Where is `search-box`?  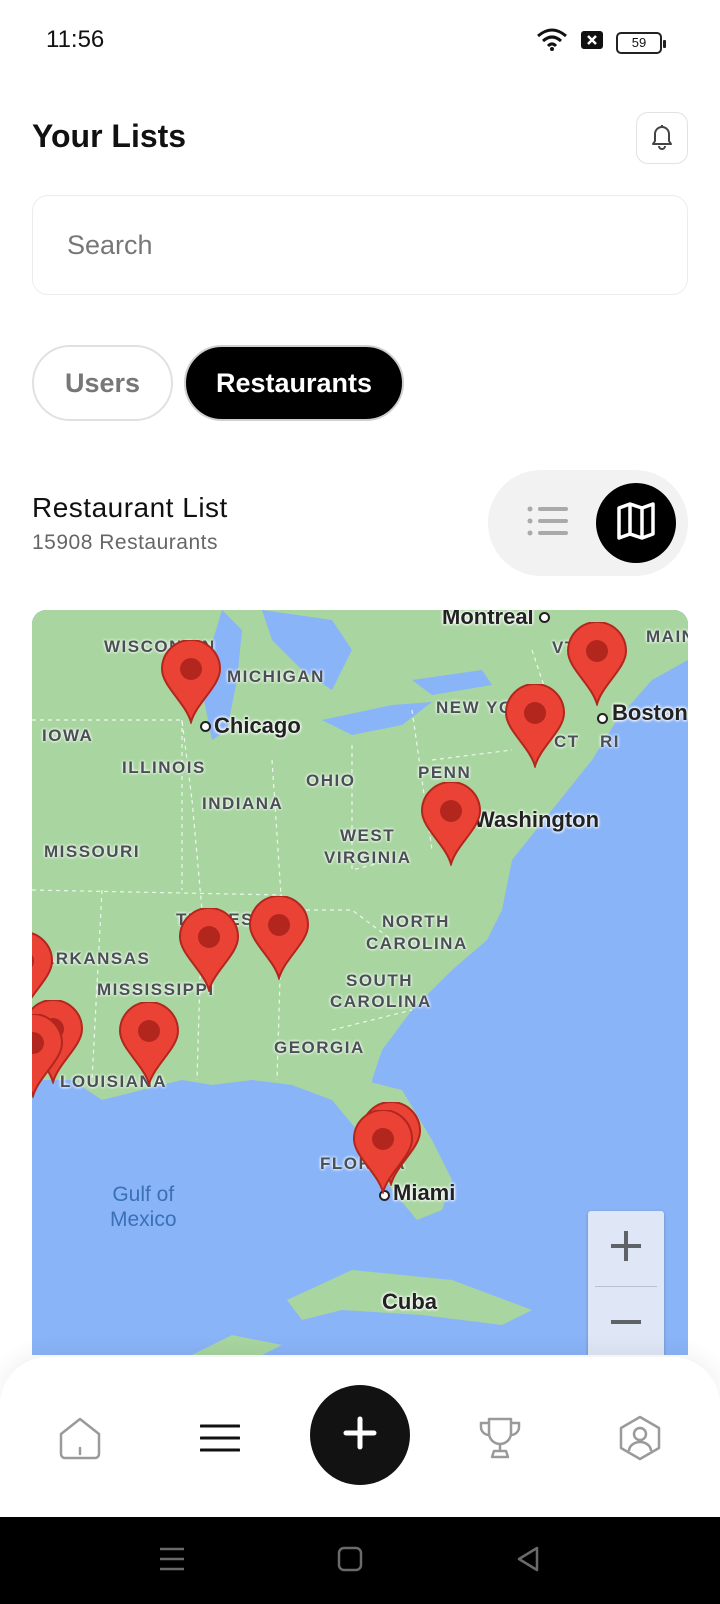 search-box is located at coordinates (360, 245).